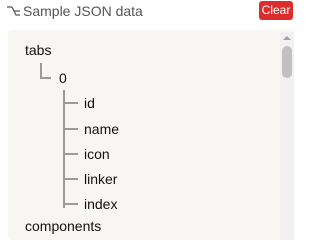 The image size is (320, 240). Describe the element at coordinates (13, 11) in the screenshot. I see `tree-structure-icon` at that location.